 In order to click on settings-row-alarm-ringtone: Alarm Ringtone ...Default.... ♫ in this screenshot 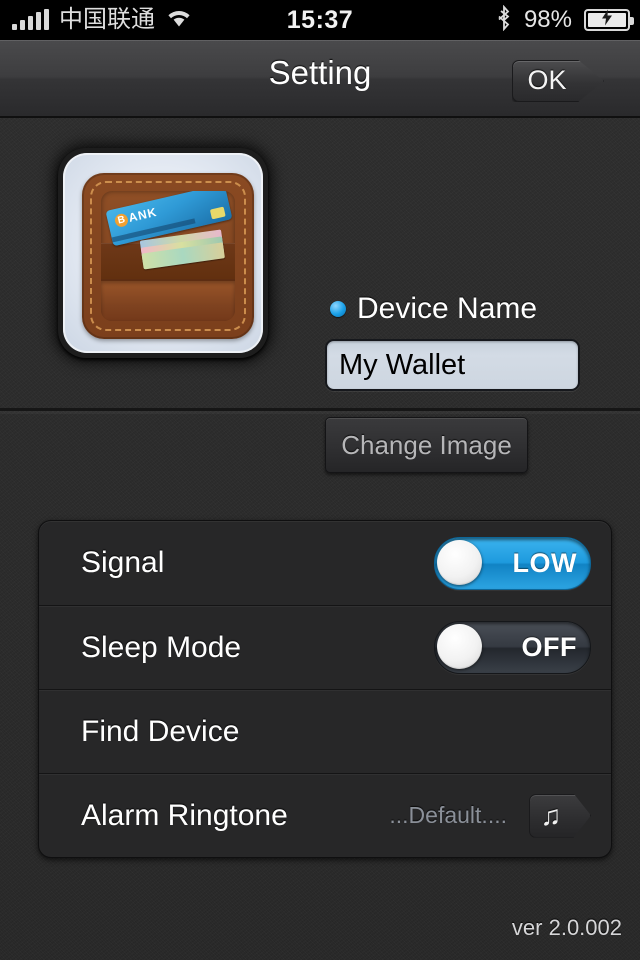, I will do `click(325, 815)`.